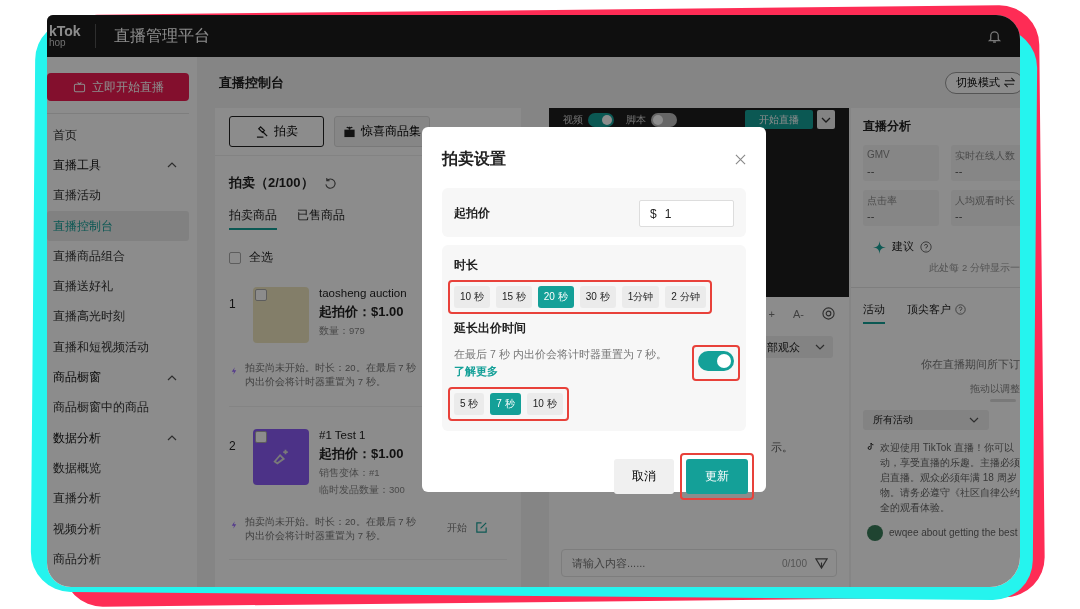 This screenshot has width=1080, height=609. Describe the element at coordinates (653, 213) in the screenshot. I see `currency-symbol: $` at that location.